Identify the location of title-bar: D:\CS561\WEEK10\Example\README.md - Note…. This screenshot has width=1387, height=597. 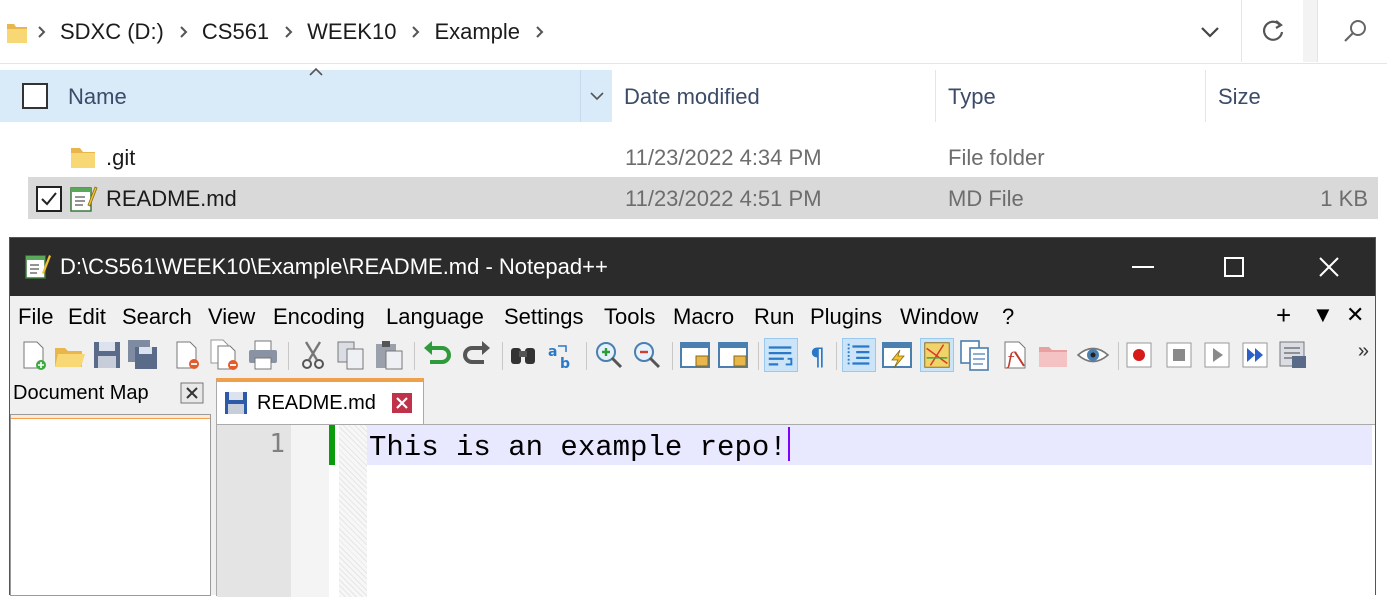
(692, 267).